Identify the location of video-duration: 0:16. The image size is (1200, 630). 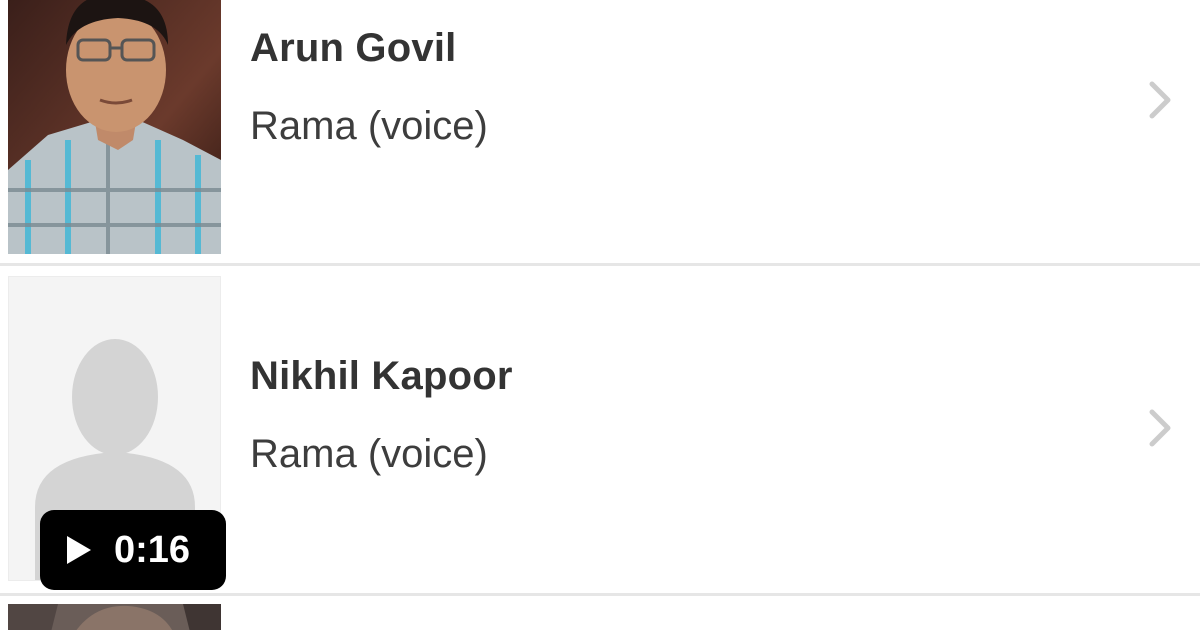
(152, 550).